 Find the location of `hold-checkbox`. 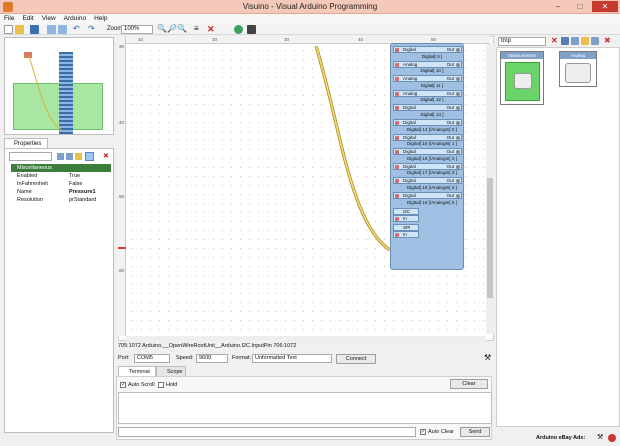

hold-checkbox is located at coordinates (161, 385).